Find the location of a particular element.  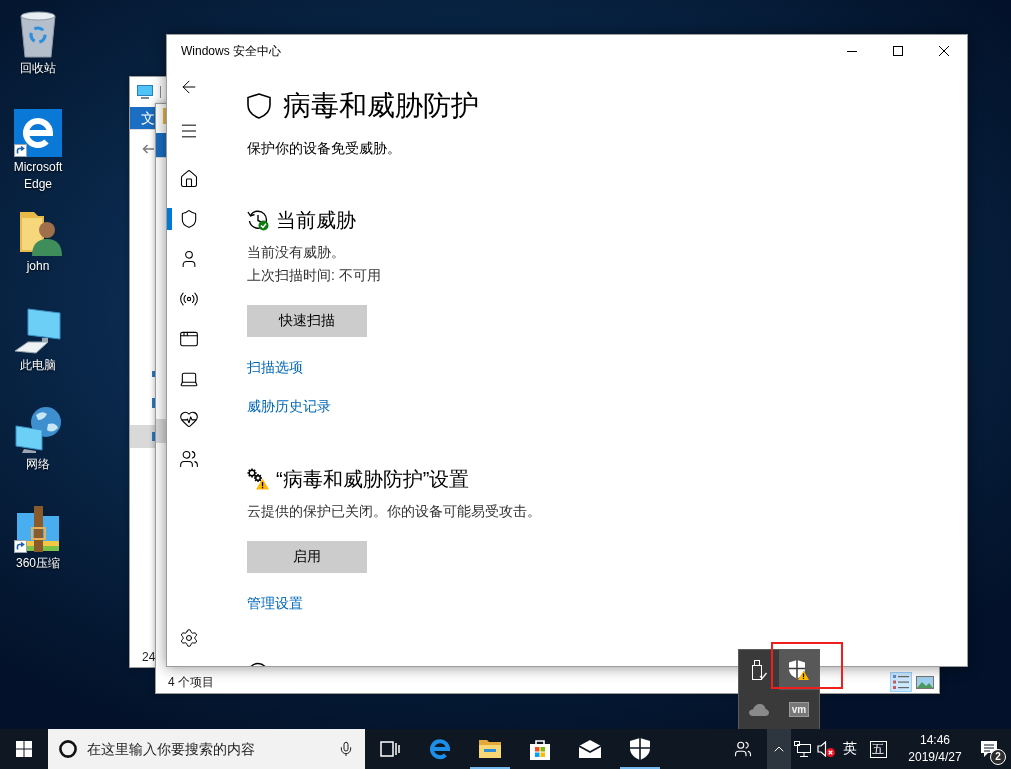

settings-icon is located at coordinates (189, 638).